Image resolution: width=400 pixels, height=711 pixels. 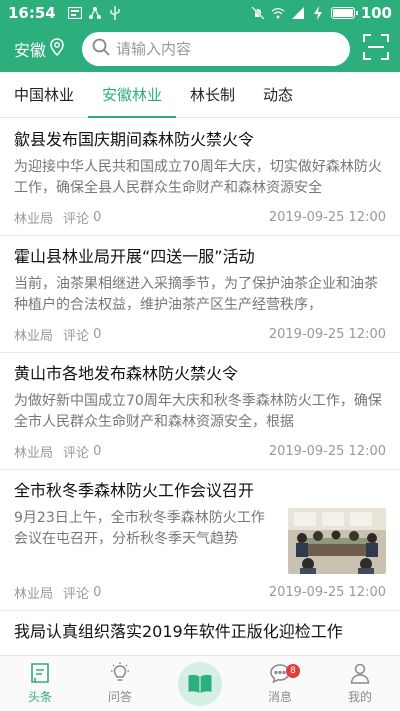 What do you see at coordinates (32, 13) in the screenshot?
I see `status-time: 16:54` at bounding box center [32, 13].